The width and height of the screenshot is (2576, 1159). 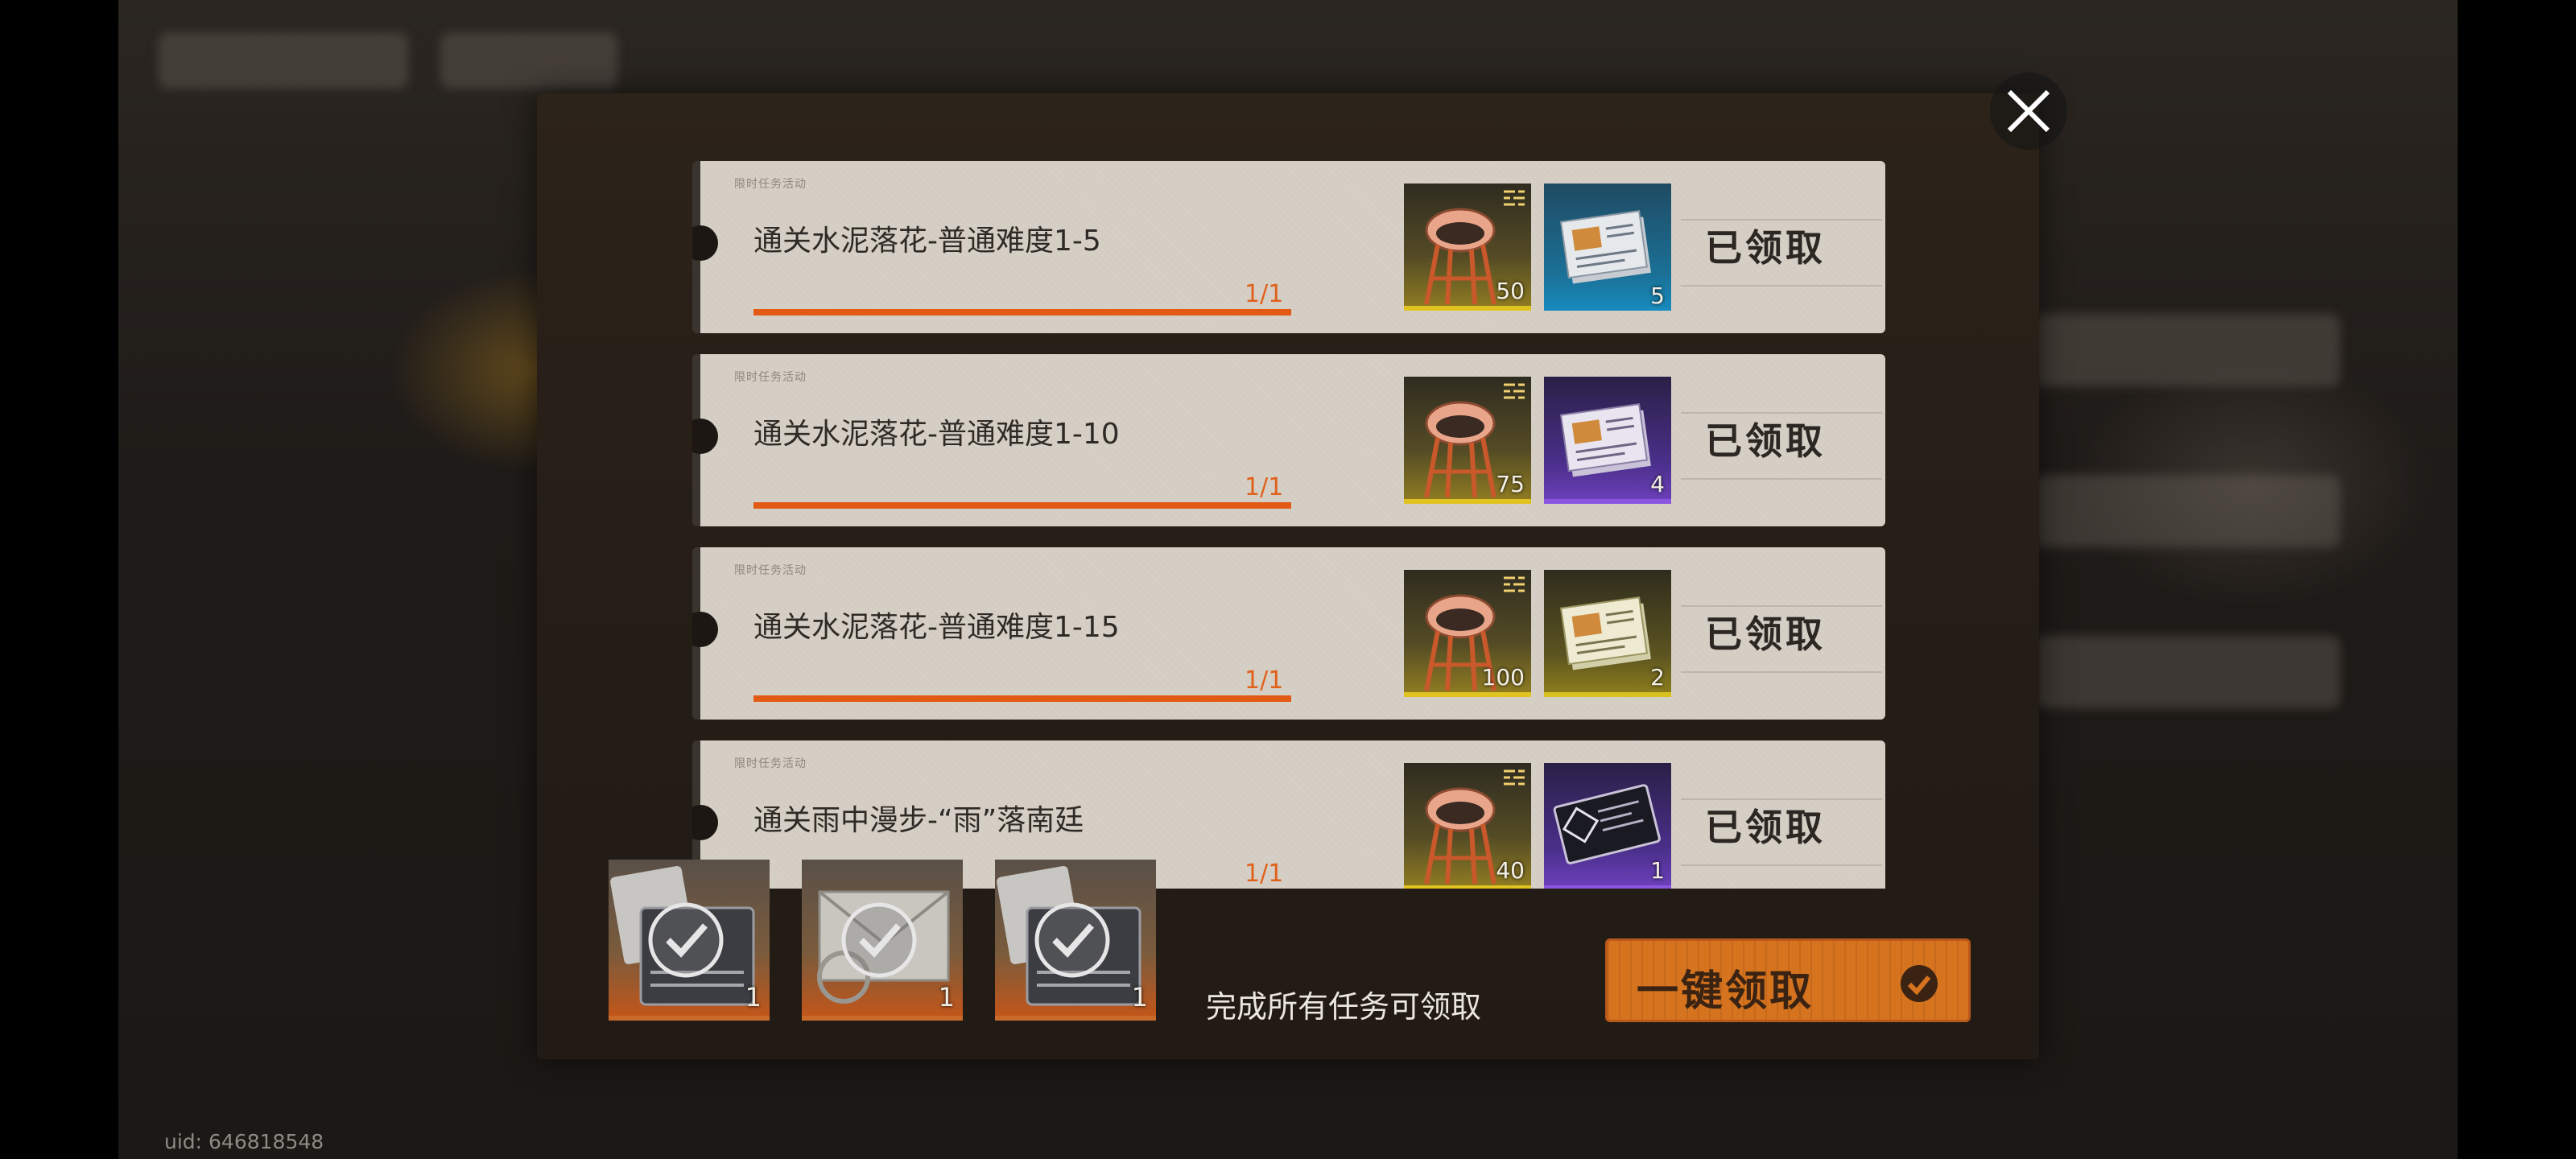 What do you see at coordinates (1288, 440) in the screenshot?
I see `task-card: 限时任务活动 通关水泥落花-普通难度1-10 1/1 75 4 已领取` at bounding box center [1288, 440].